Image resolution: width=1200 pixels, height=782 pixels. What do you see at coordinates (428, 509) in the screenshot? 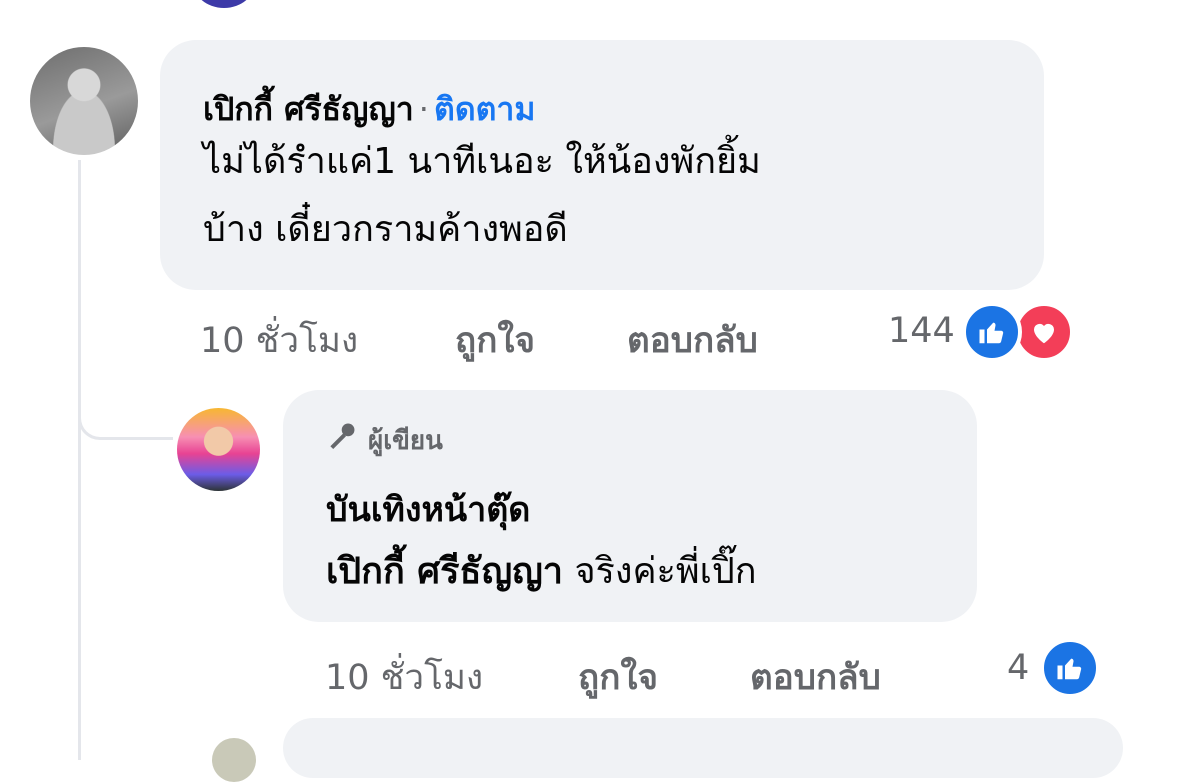
I see `reply-author-name: บันเทิงหน้าตุ๊ด` at bounding box center [428, 509].